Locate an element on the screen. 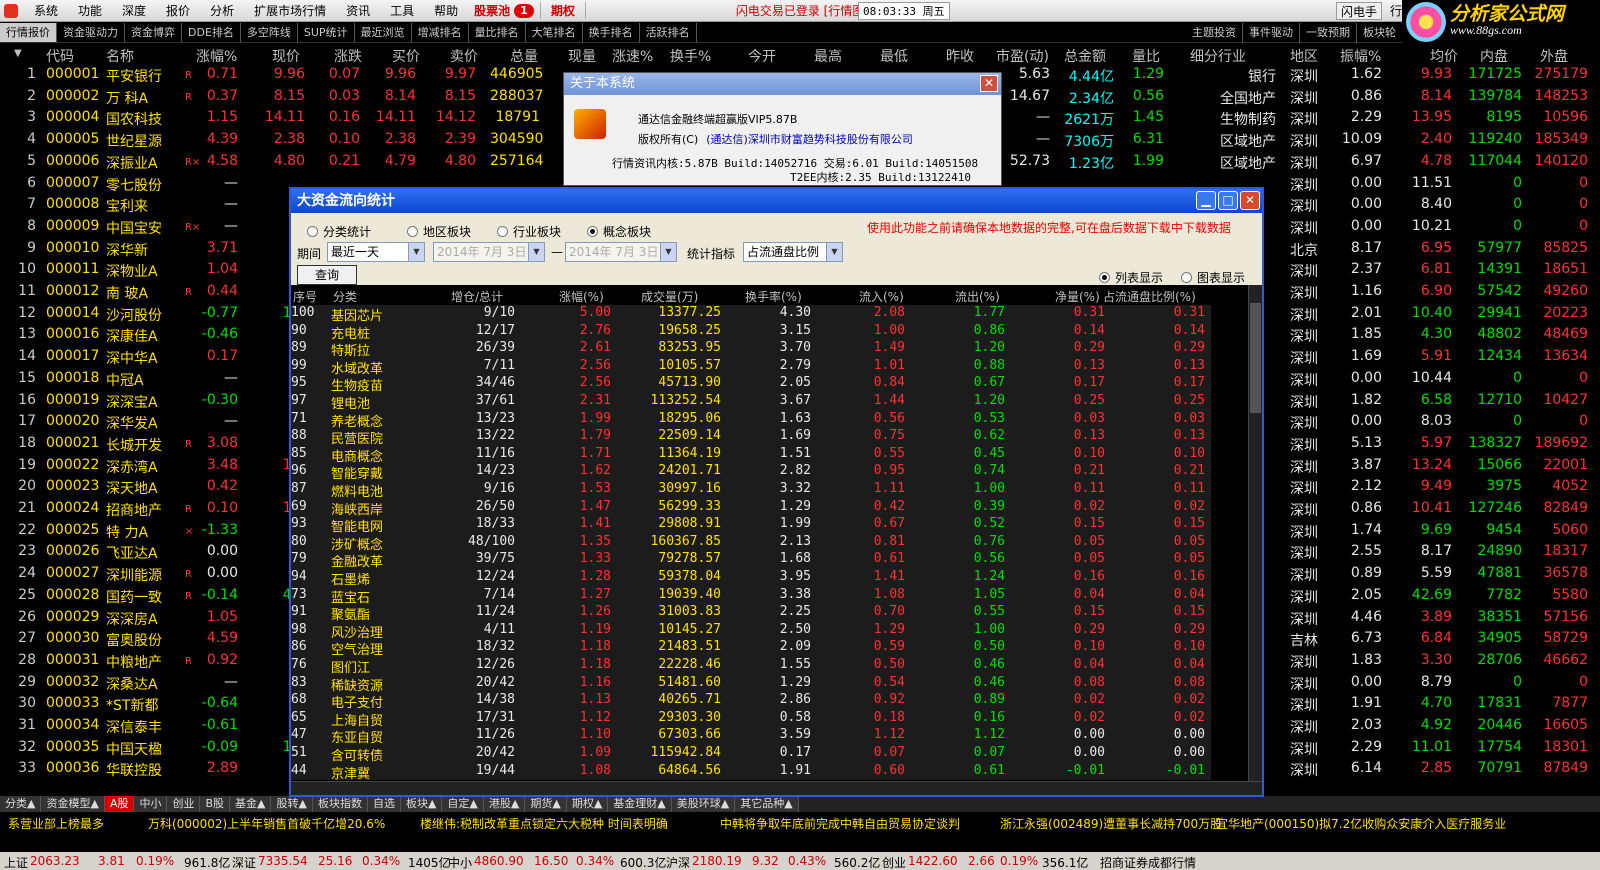 Image resolution: width=1600 pixels, height=870 pixels. sort-down-icon: ▼ is located at coordinates (18, 53).